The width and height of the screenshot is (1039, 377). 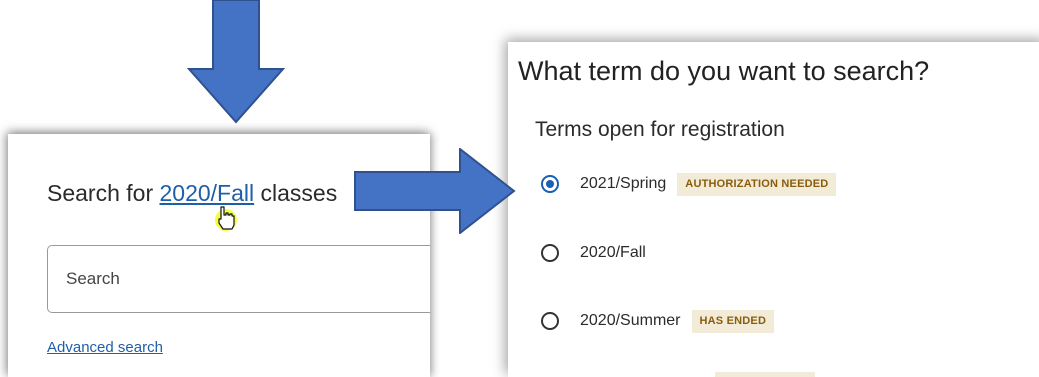 I want to click on partial-badge-cut-off, so click(x=765, y=374).